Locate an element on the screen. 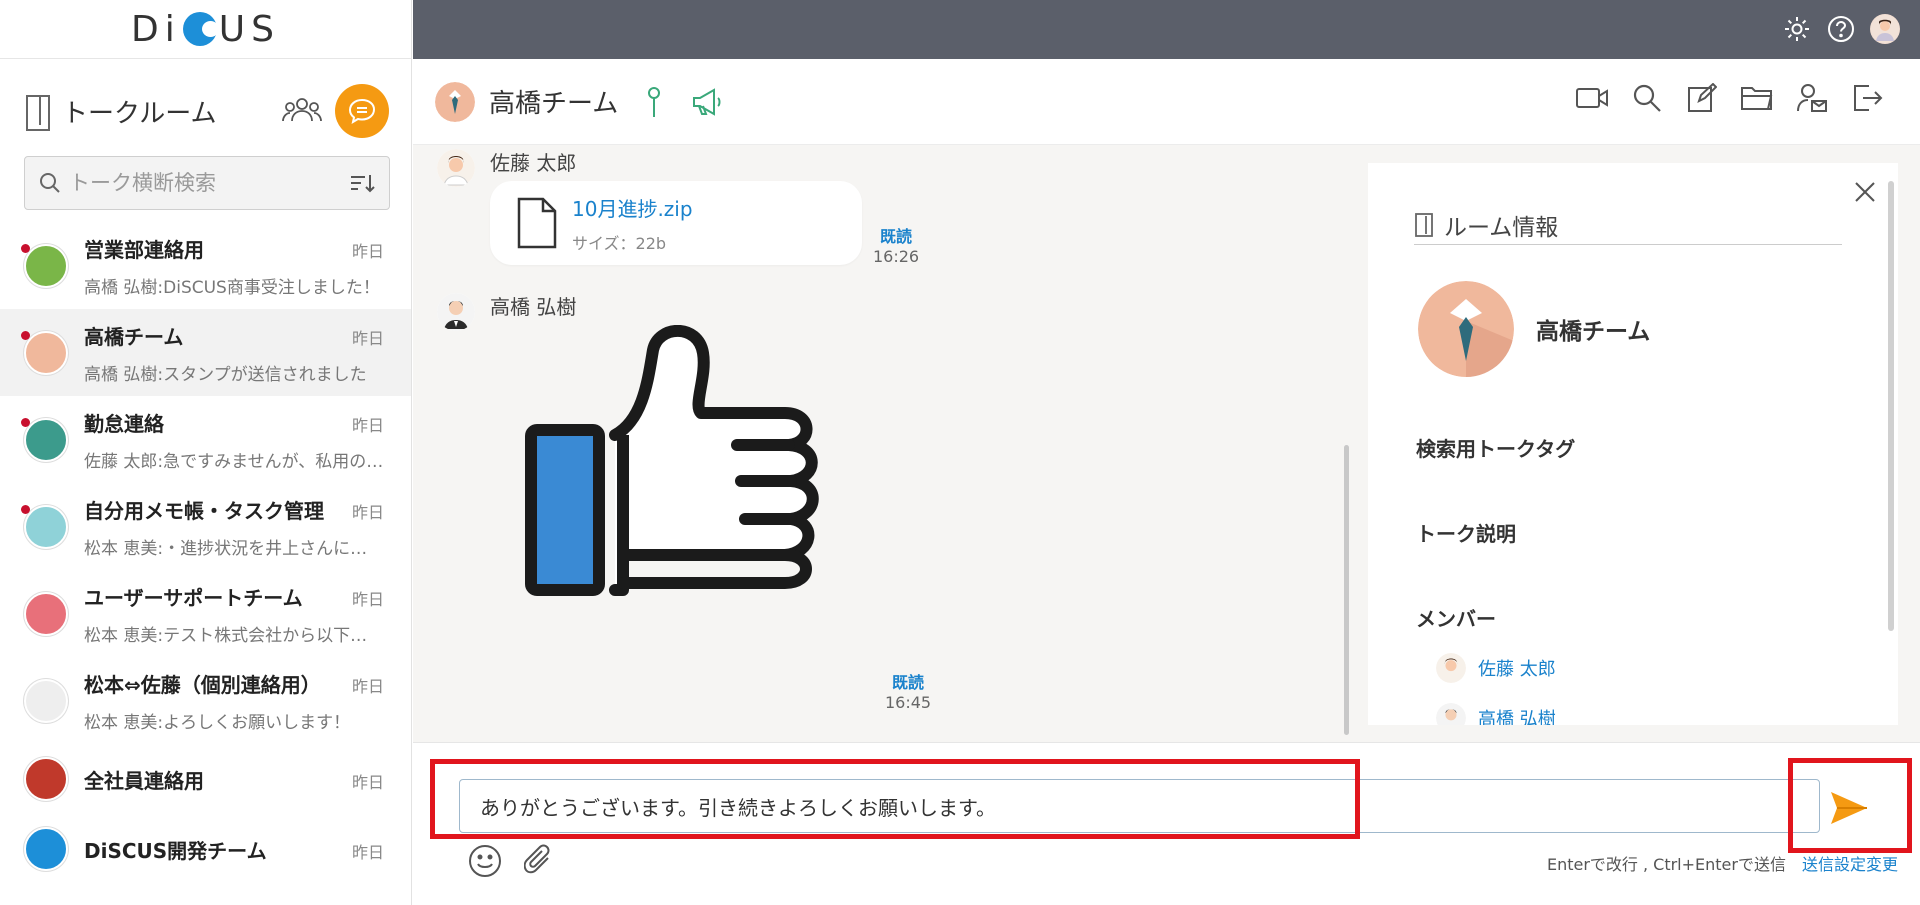  folder-icon is located at coordinates (1757, 98).